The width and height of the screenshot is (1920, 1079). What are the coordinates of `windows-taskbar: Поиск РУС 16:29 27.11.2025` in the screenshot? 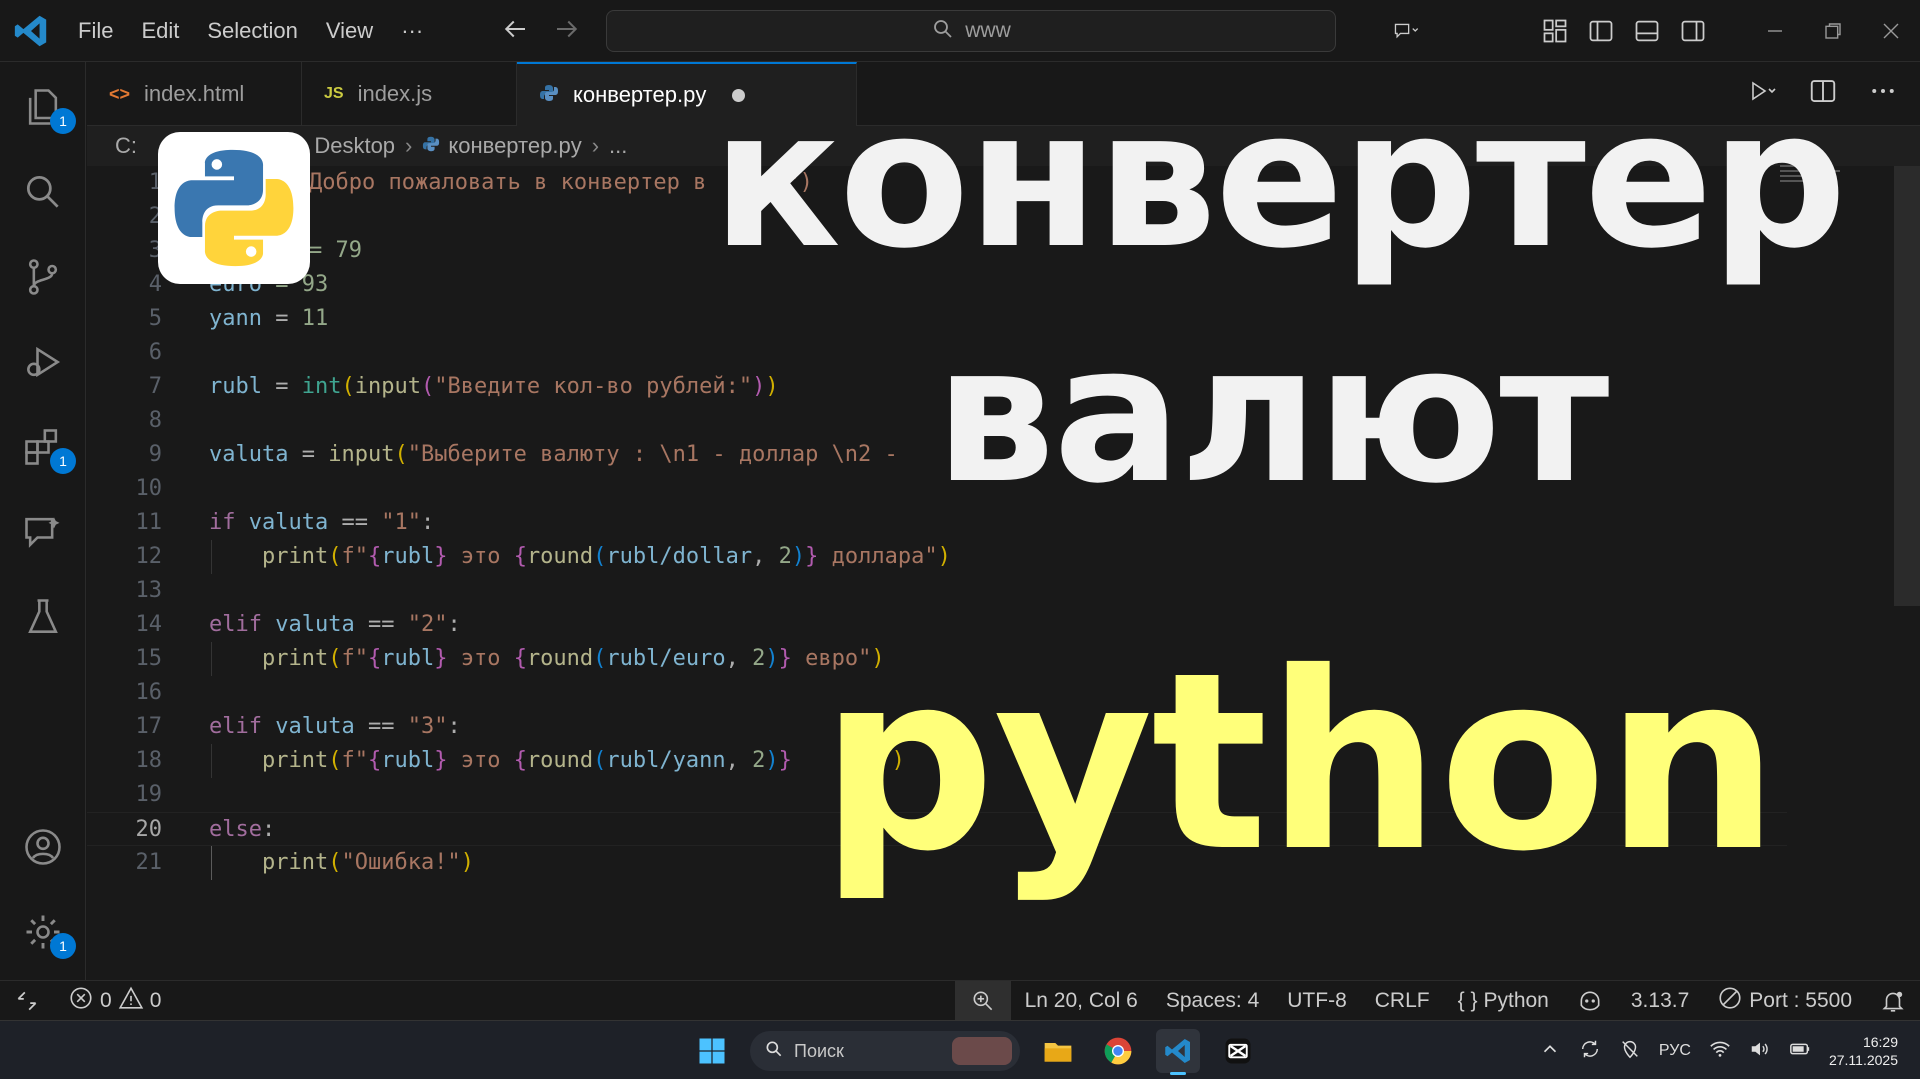 It's located at (960, 1049).